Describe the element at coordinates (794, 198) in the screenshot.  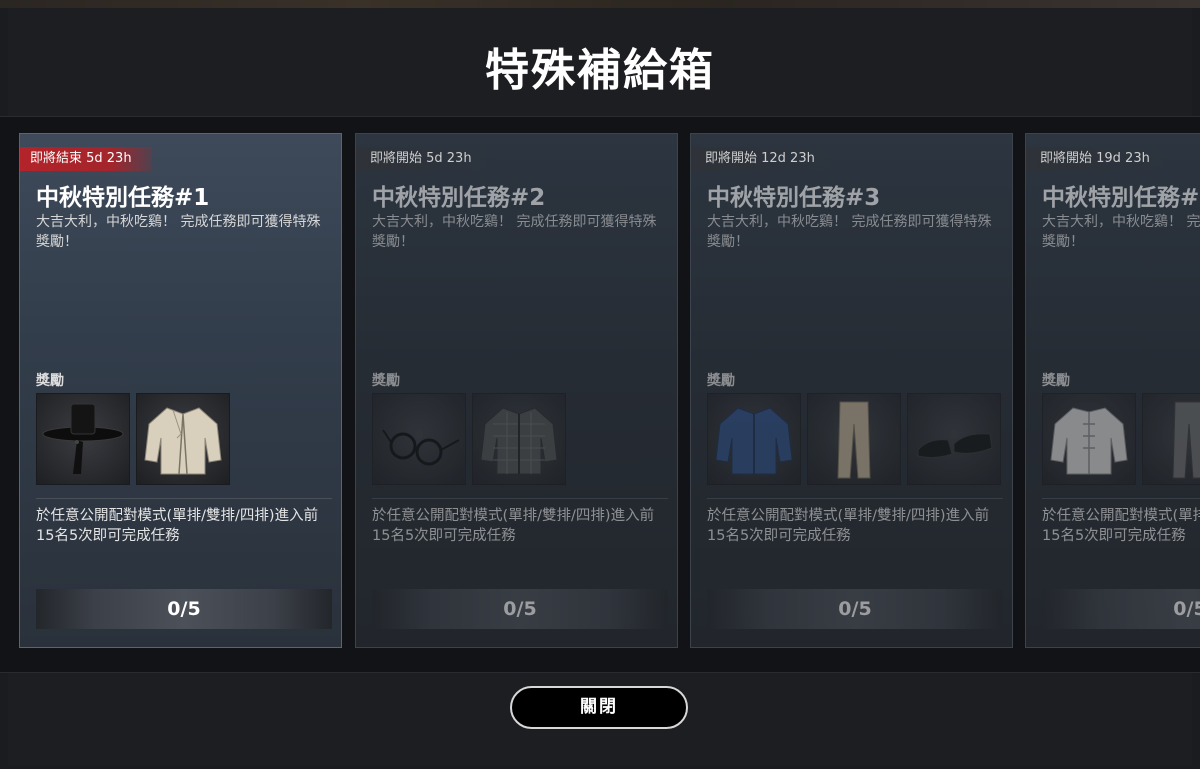
I see `mission-title: 中秋特別任務#3` at that location.